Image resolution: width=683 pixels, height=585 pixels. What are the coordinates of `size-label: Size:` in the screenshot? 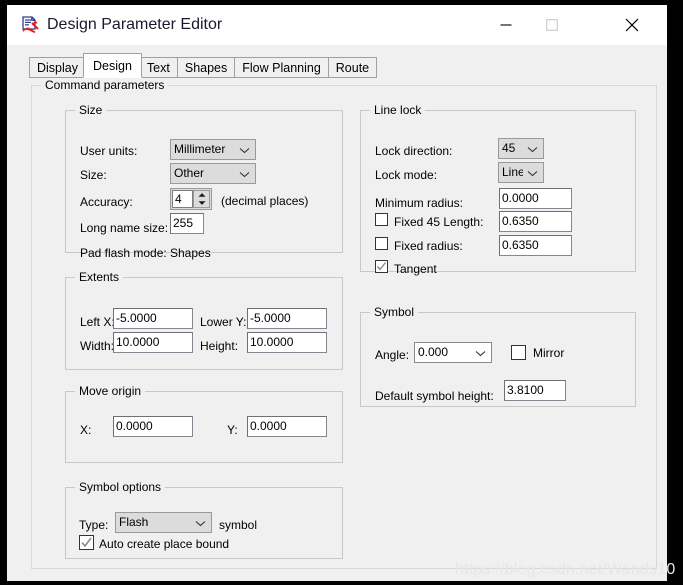 It's located at (93, 175).